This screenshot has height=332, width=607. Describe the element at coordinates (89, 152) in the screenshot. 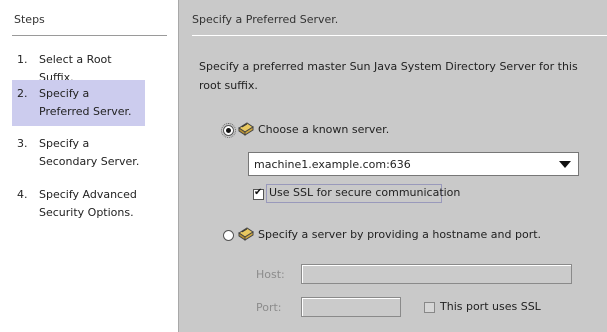

I see `step-label: Specify a Secondary Server.` at that location.